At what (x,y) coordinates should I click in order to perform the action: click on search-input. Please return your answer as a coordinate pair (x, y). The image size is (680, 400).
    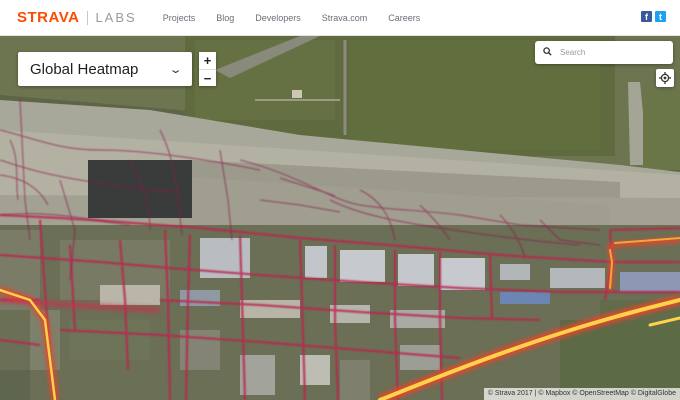
    Looking at the image, I should click on (610, 52).